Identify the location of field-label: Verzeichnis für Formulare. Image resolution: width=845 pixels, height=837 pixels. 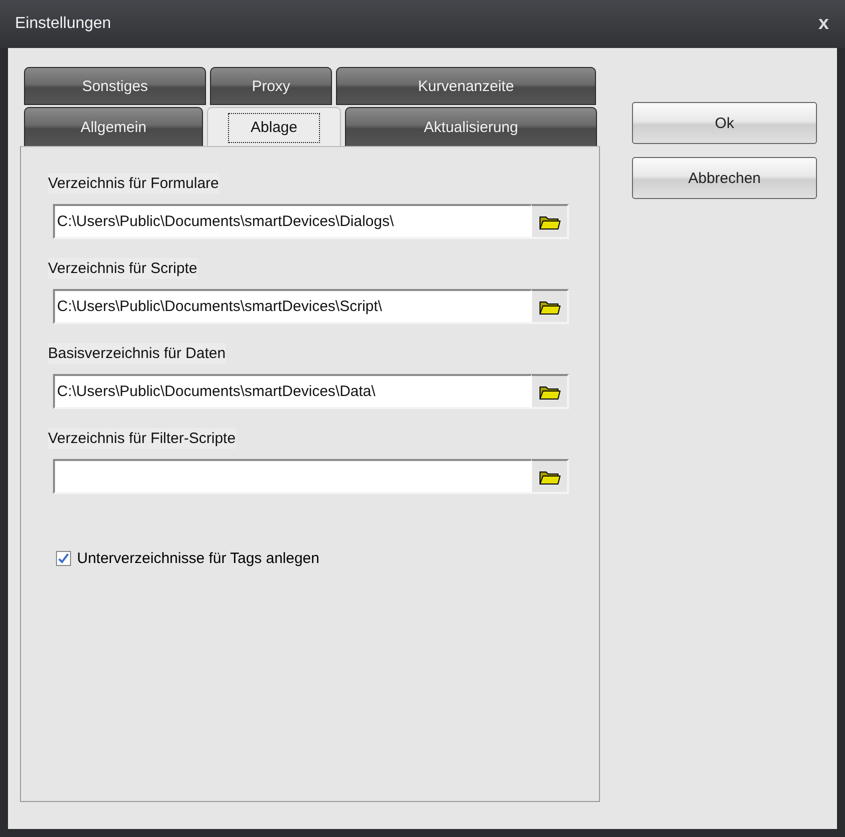
(133, 183).